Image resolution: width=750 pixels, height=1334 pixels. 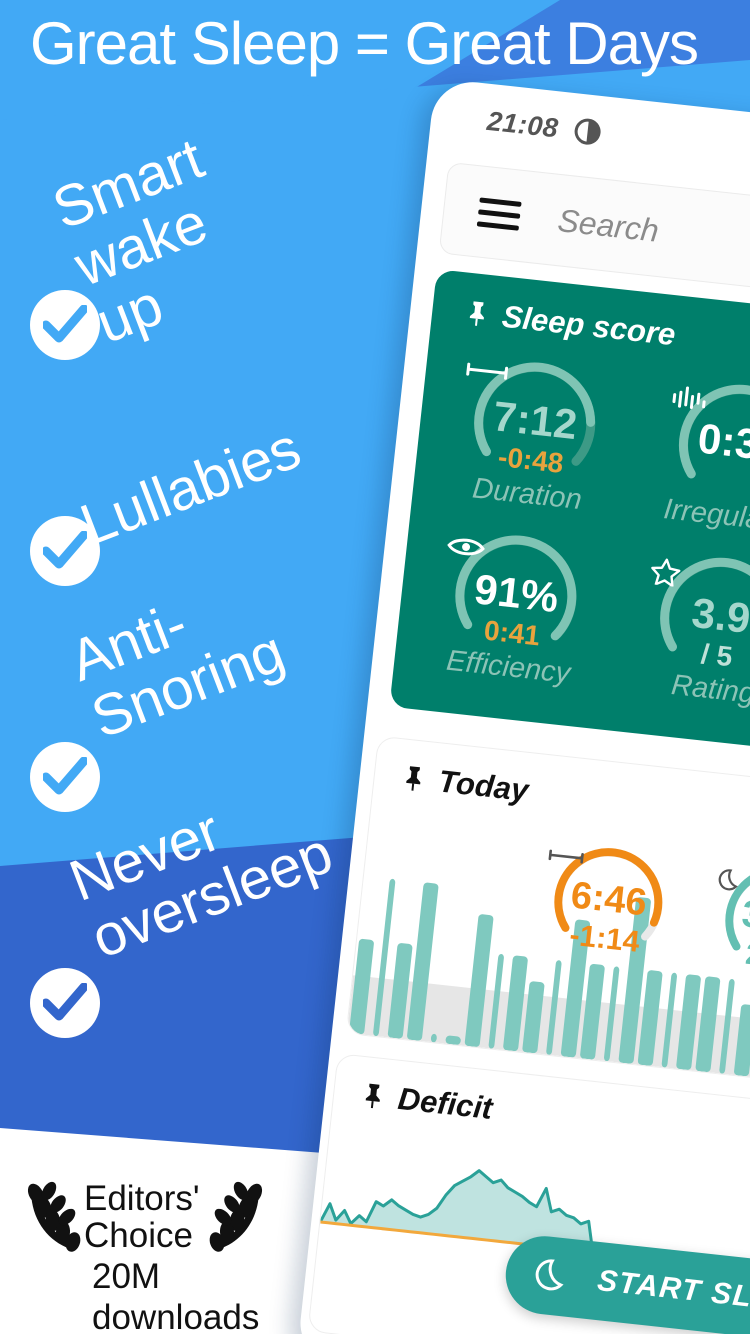 What do you see at coordinates (746, 957) in the screenshot?
I see `today-gauge-sub: 2:21` at bounding box center [746, 957].